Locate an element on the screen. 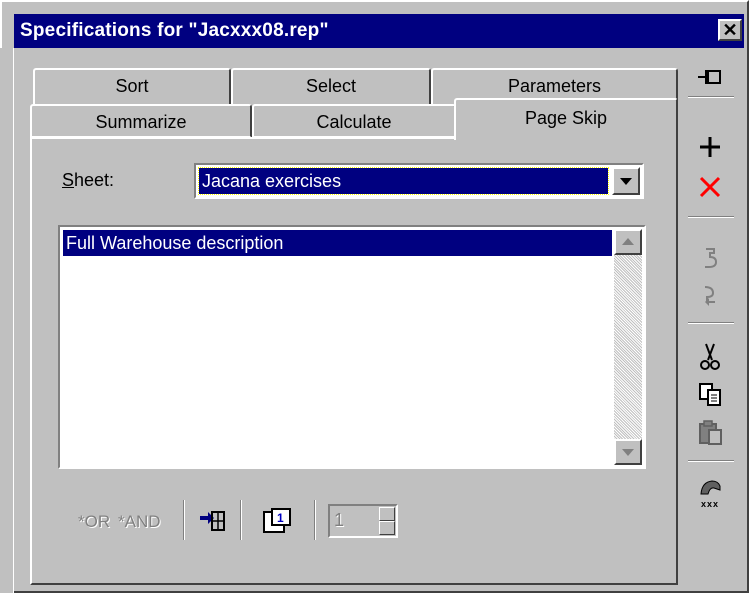 The image size is (749, 593). sheet-select: Jacana exercises is located at coordinates (419, 181).